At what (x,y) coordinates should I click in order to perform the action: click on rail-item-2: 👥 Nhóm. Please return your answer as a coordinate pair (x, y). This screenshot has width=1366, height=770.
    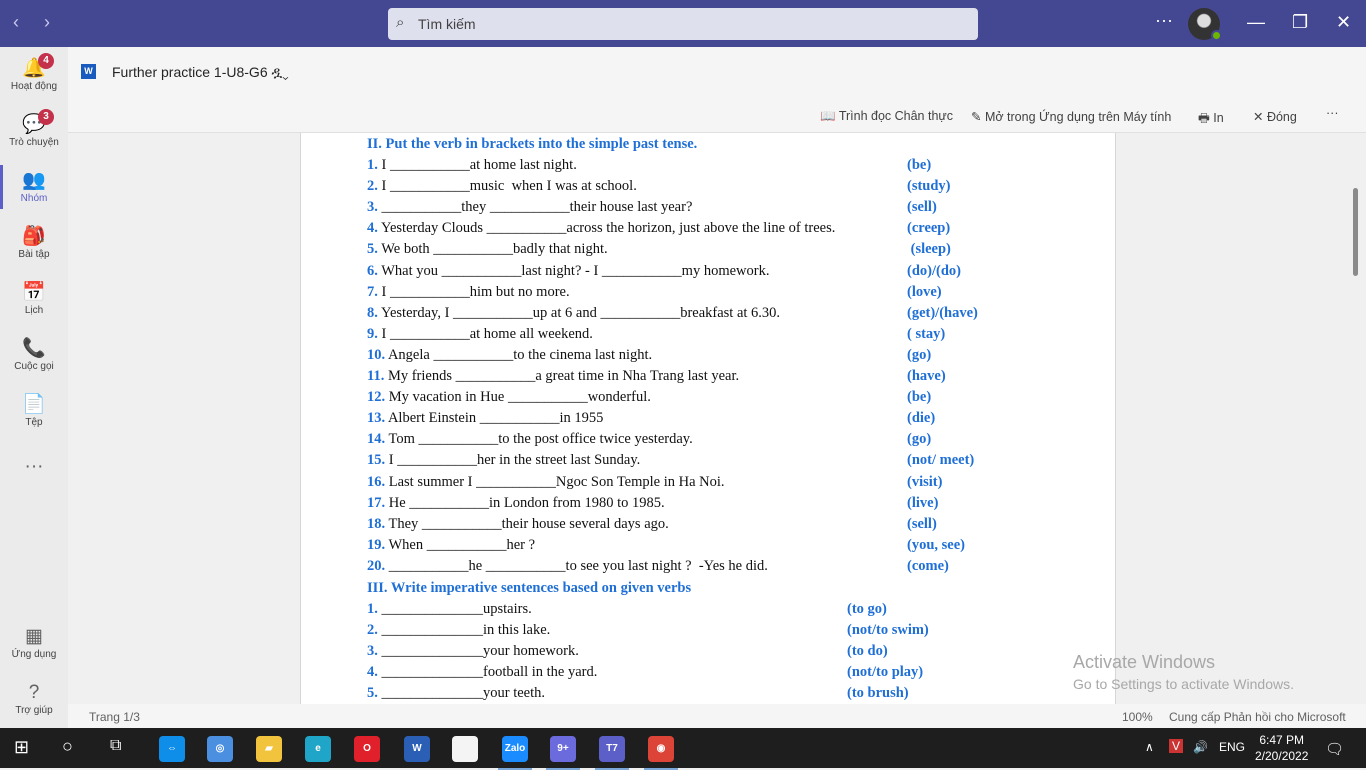
    Looking at the image, I should click on (34, 187).